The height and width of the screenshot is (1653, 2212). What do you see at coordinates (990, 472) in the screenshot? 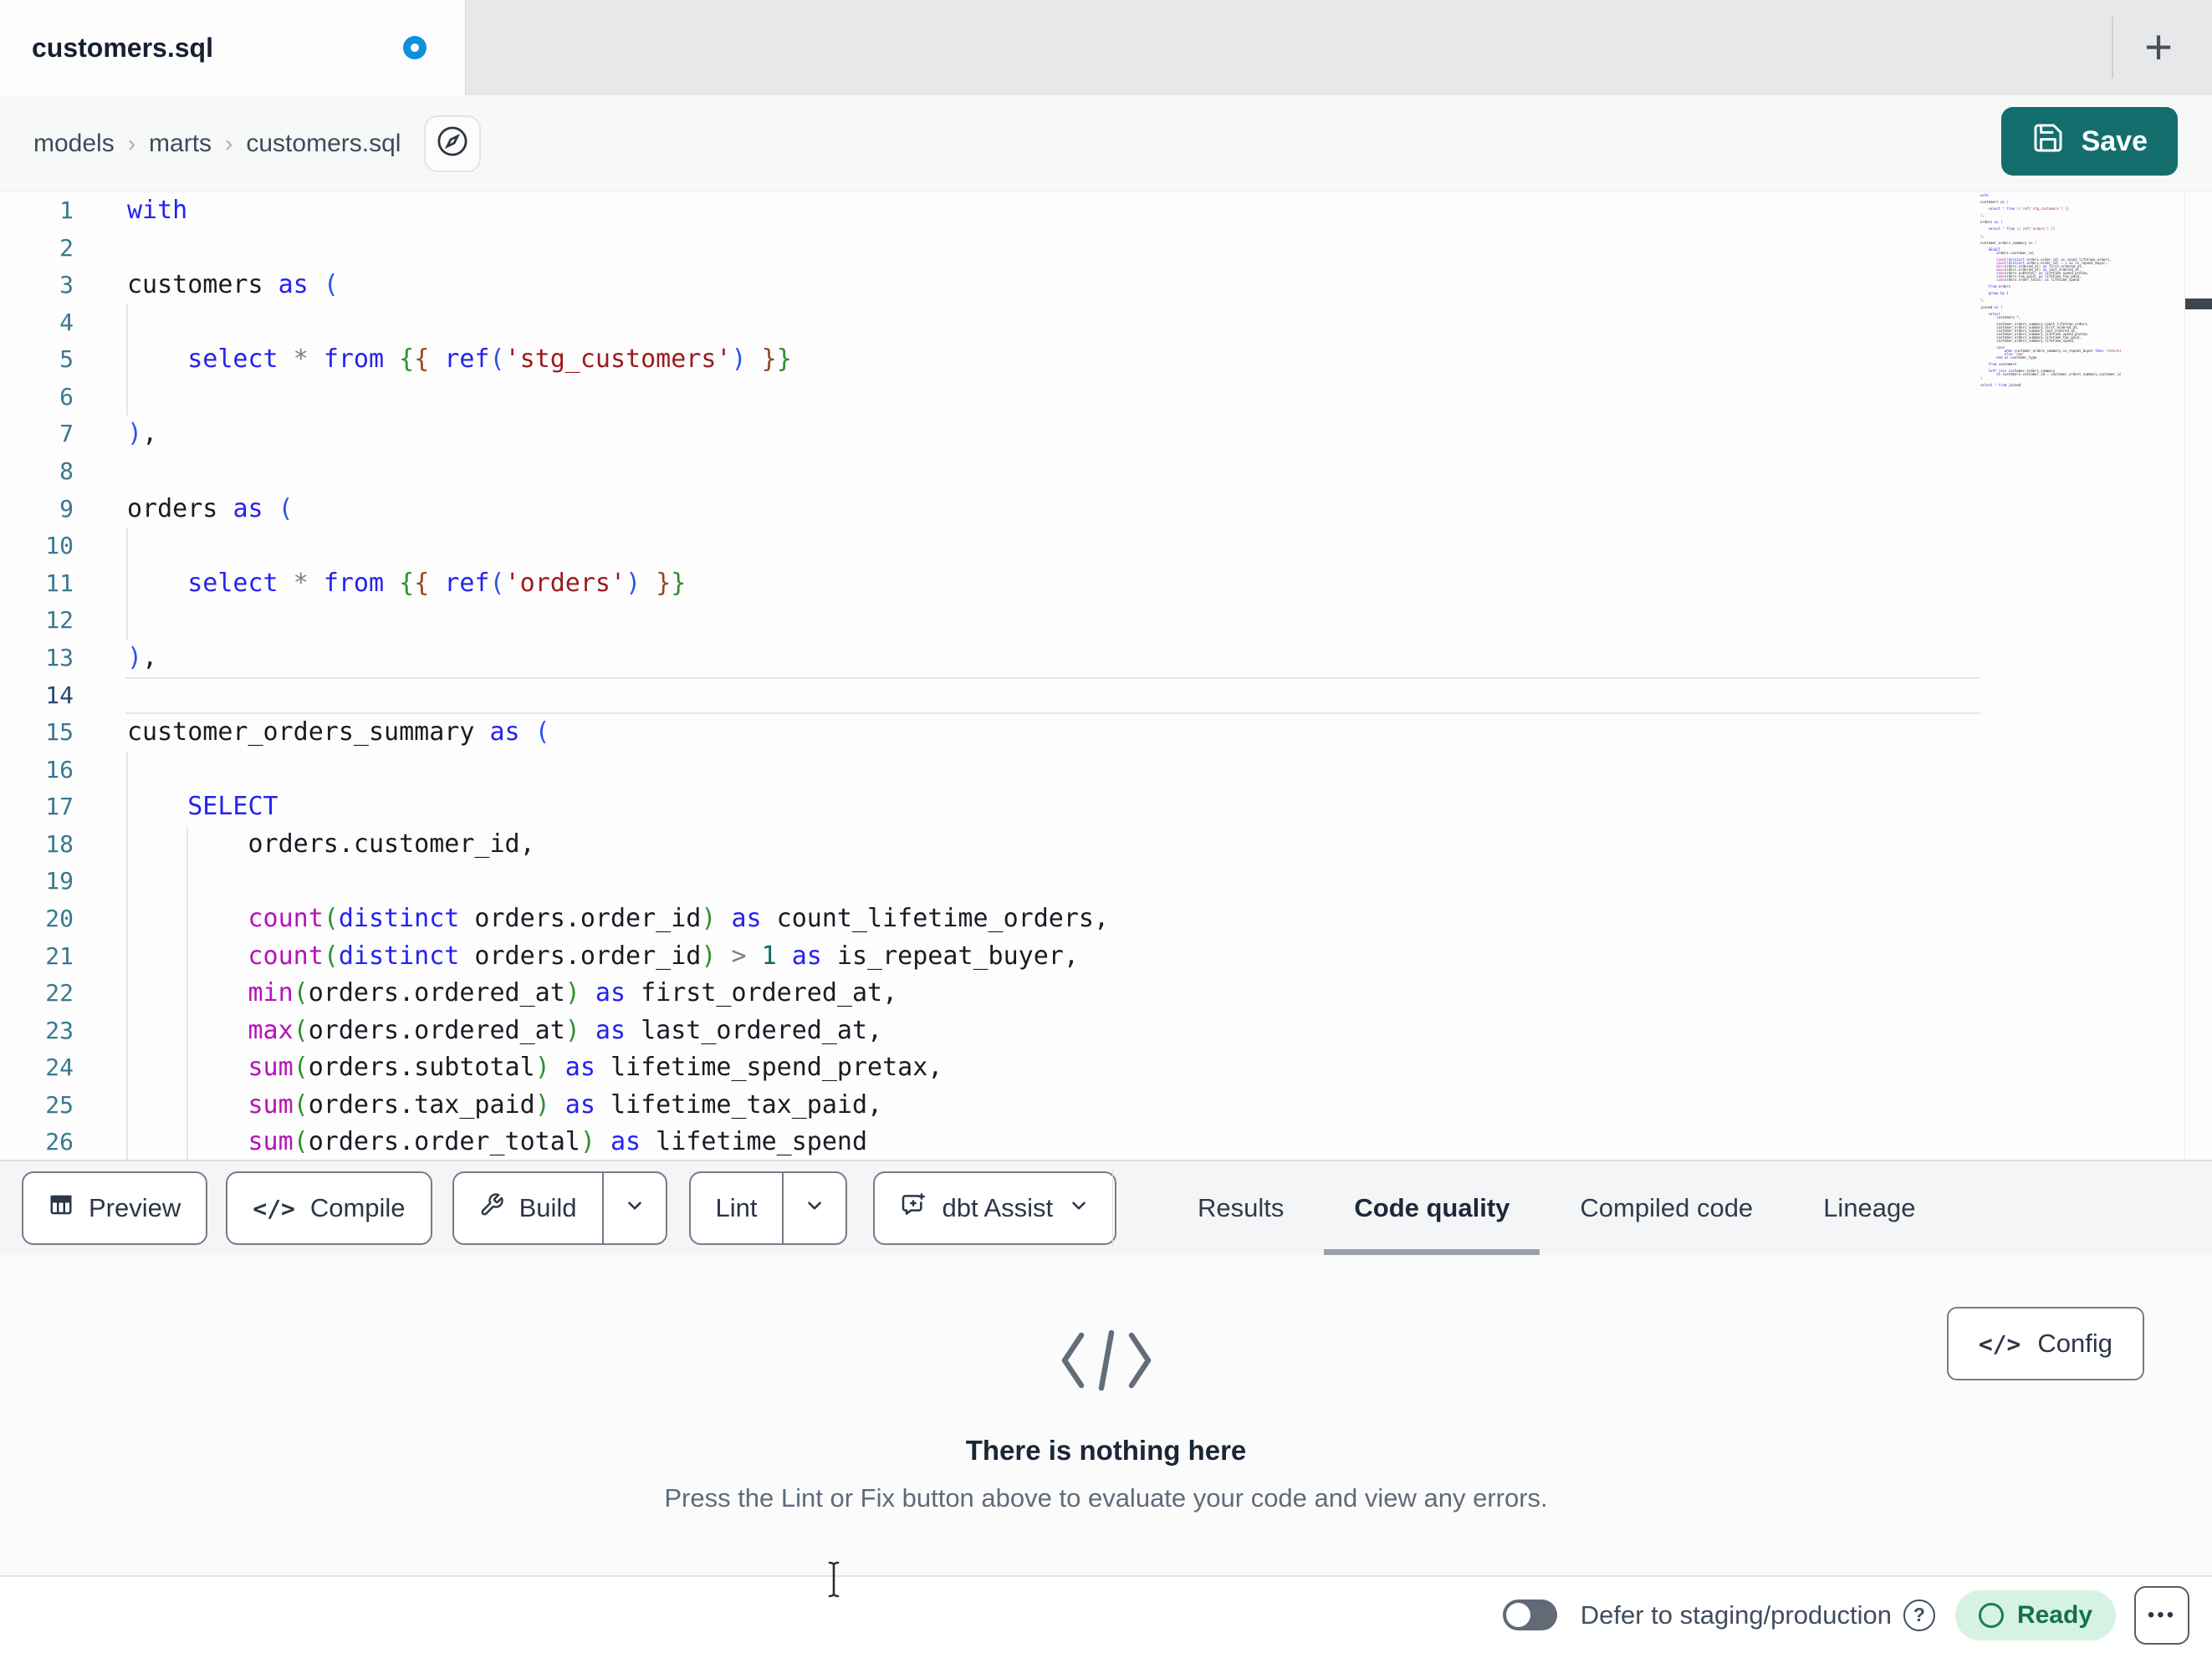
I see `code-line-8: 8` at bounding box center [990, 472].